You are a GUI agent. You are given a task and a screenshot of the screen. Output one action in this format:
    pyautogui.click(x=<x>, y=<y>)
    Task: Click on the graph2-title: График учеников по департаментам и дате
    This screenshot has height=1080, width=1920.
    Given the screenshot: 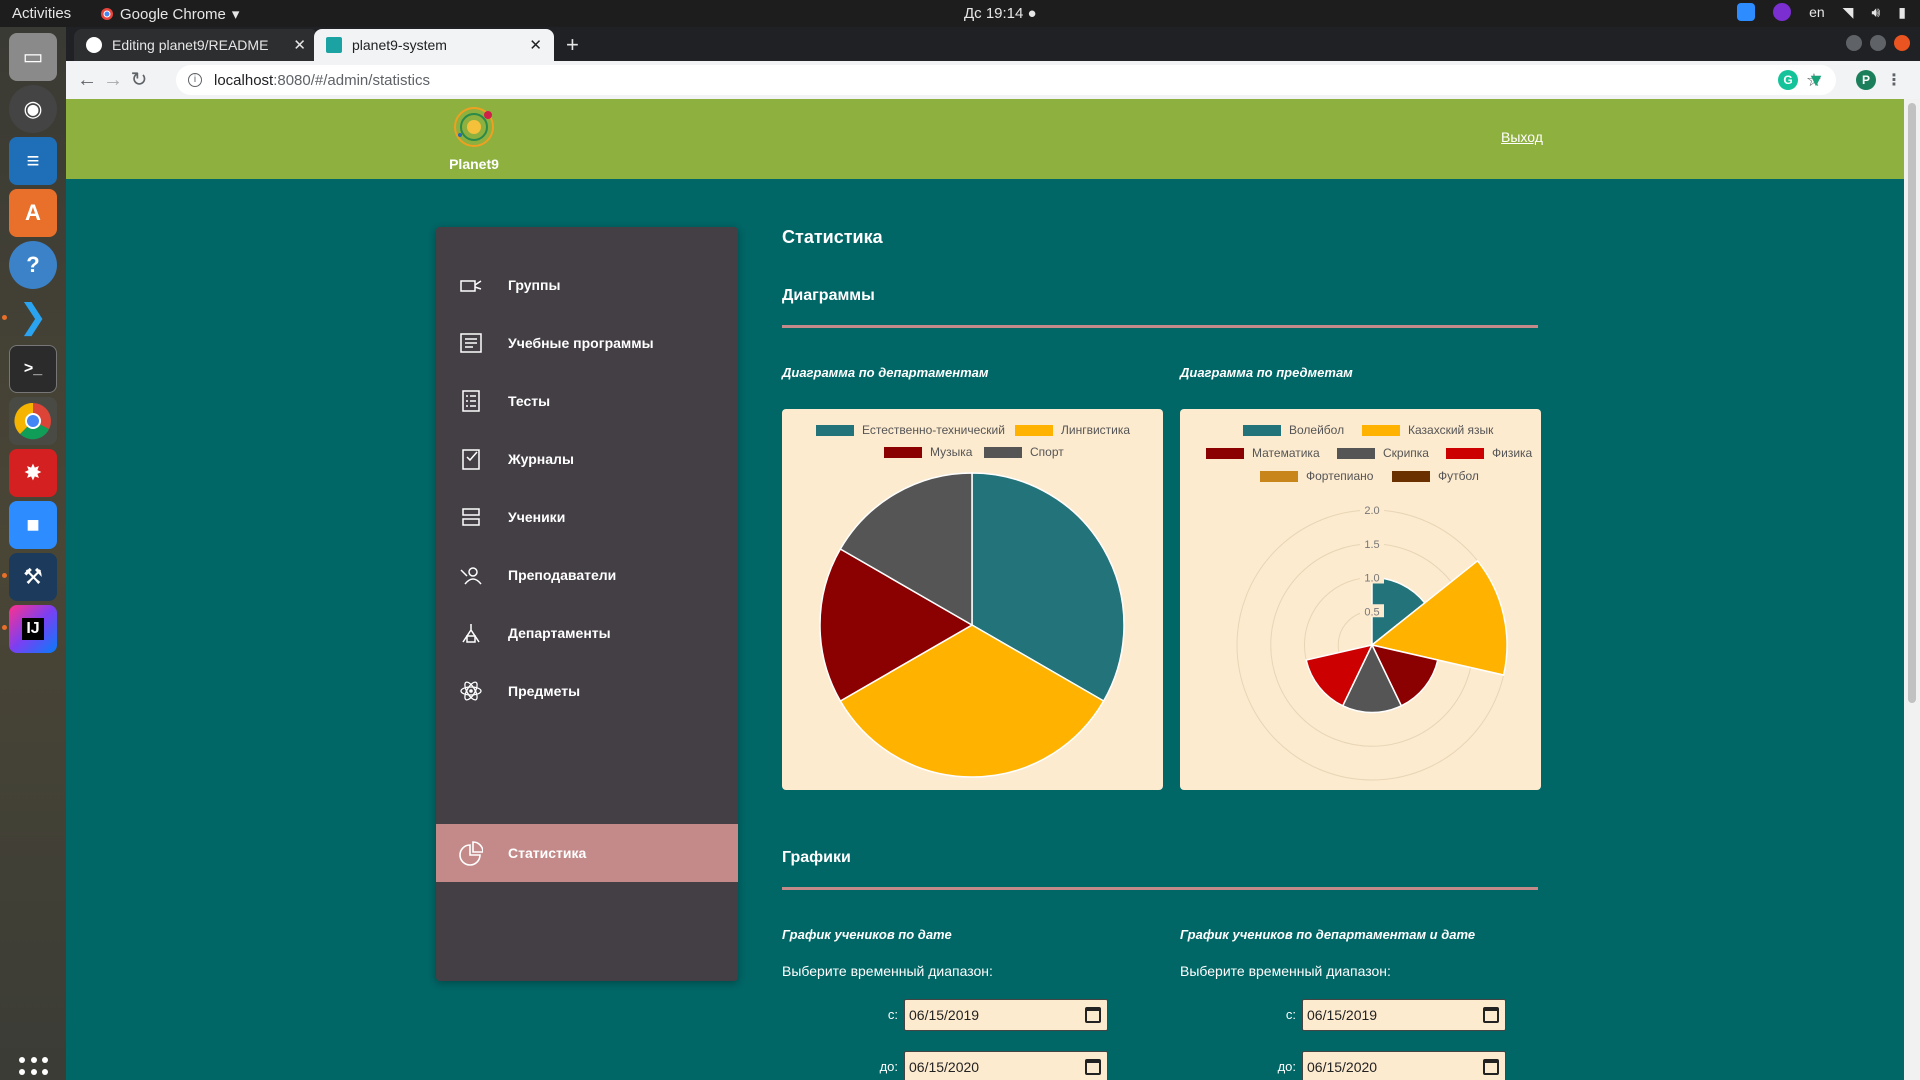 What is the action you would take?
    pyautogui.click(x=1328, y=934)
    